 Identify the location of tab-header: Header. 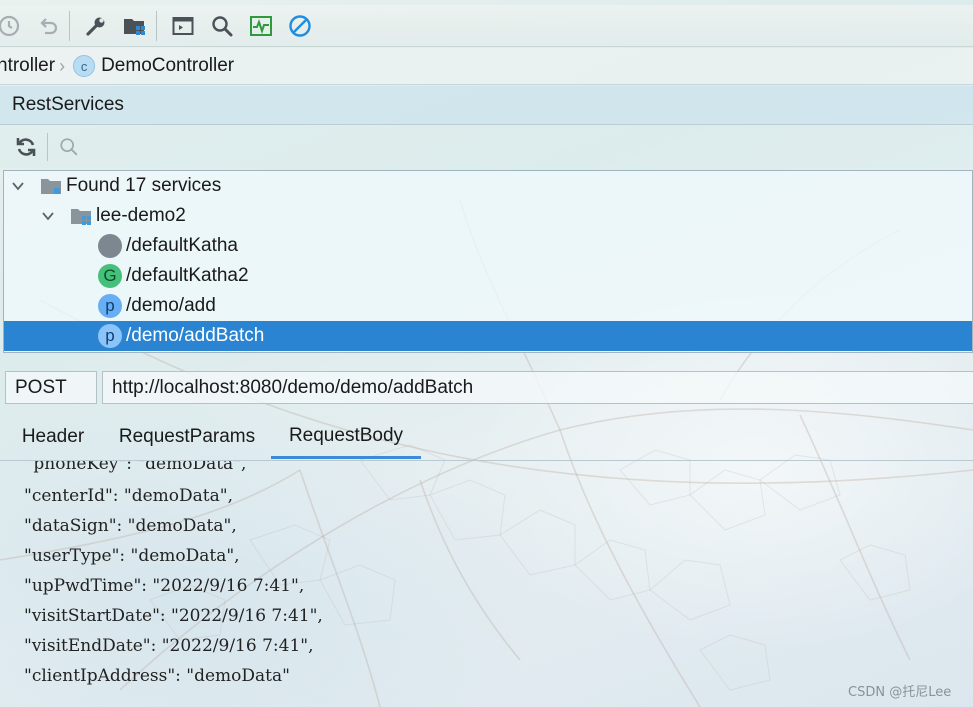
(53, 437).